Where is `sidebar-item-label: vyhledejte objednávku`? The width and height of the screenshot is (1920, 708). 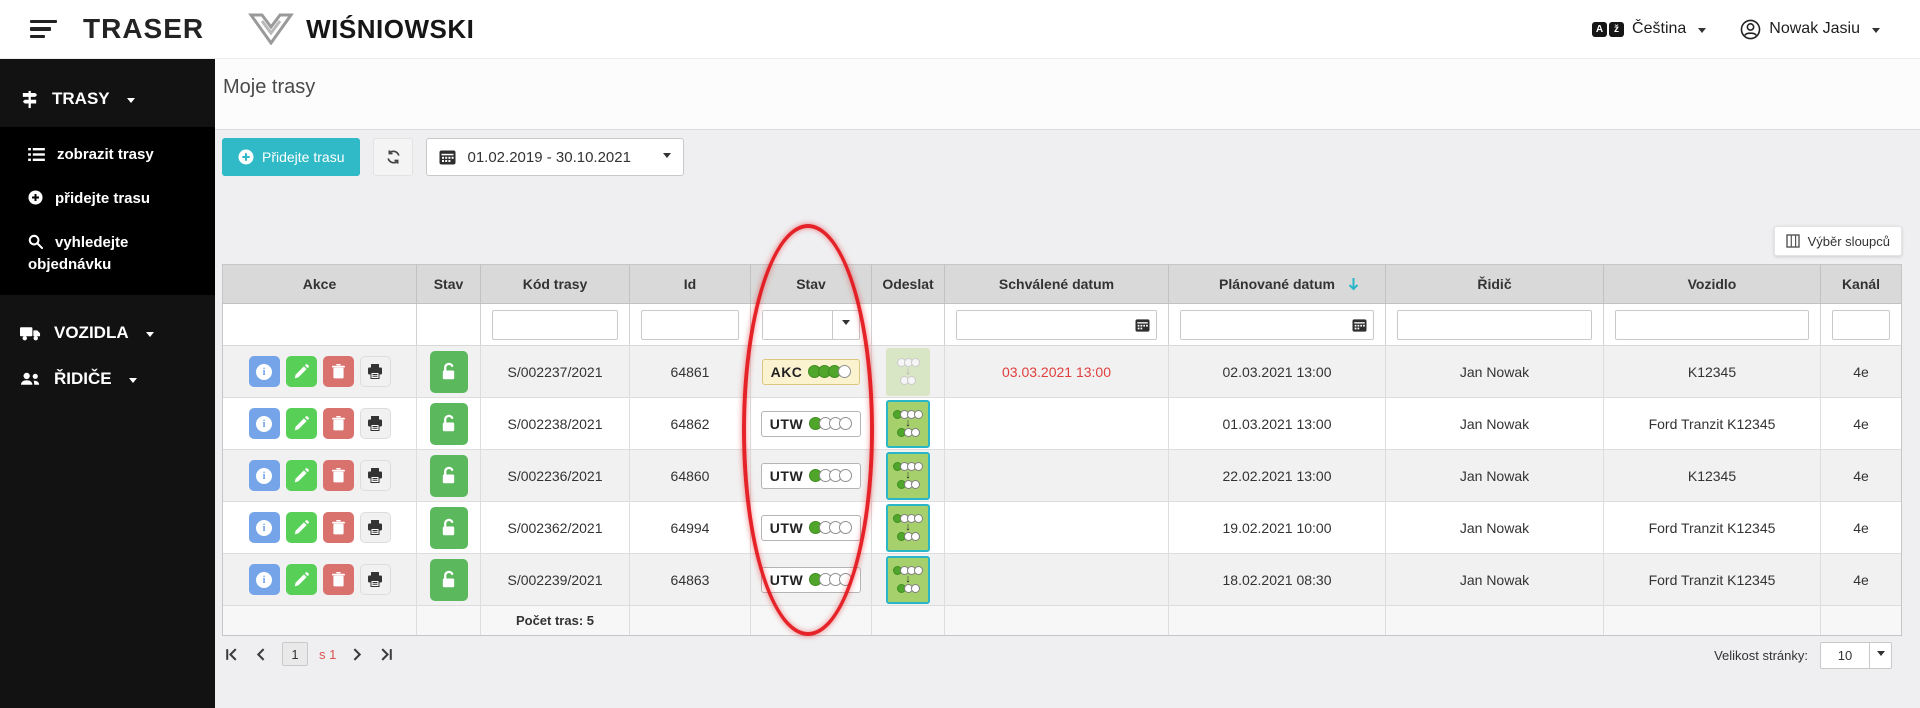
sidebar-item-label: vyhledejte objednávku is located at coordinates (78, 253).